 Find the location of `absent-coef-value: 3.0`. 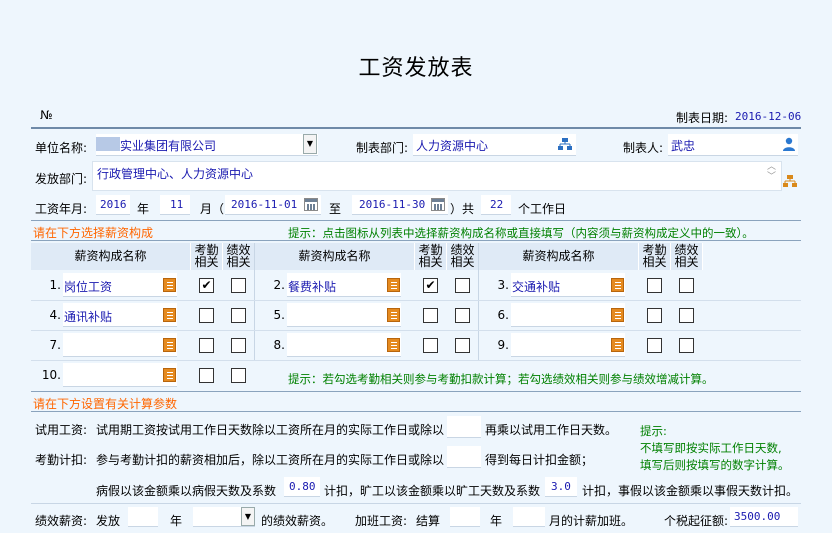

absent-coef-value: 3.0 is located at coordinates (561, 486).